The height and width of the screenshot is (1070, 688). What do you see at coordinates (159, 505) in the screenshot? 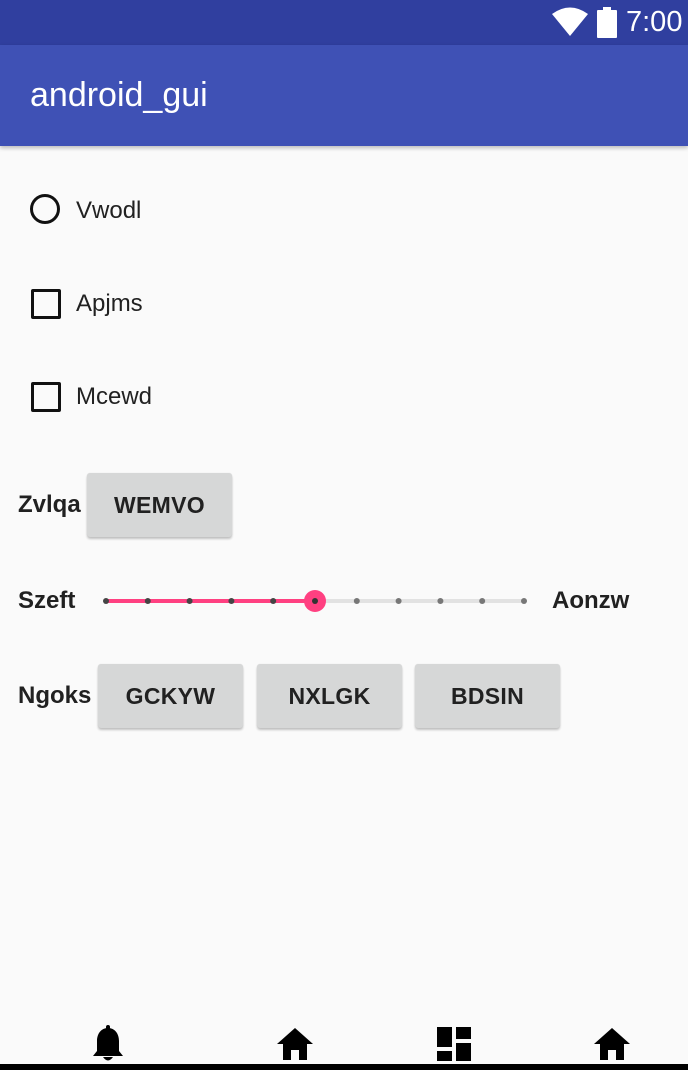
I see `wemvo-button: WEMVO` at bounding box center [159, 505].